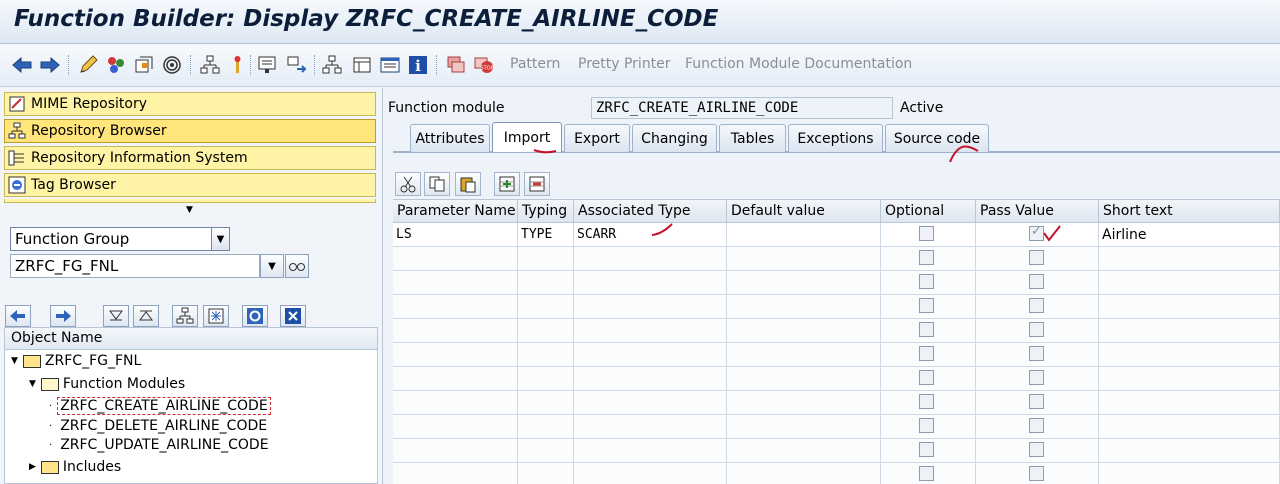 The image size is (1280, 484). I want to click on insert-row-icon, so click(507, 184).